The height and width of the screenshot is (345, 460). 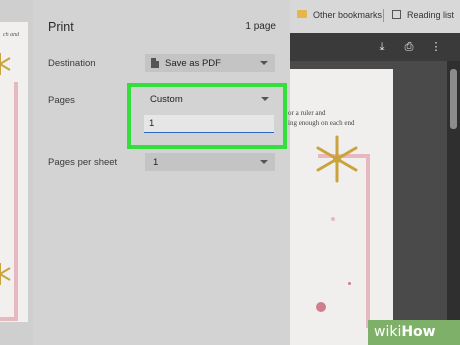 I want to click on pdf-viewer-toolbar: ⤓ ⎙ ⋮, so click(x=375, y=47).